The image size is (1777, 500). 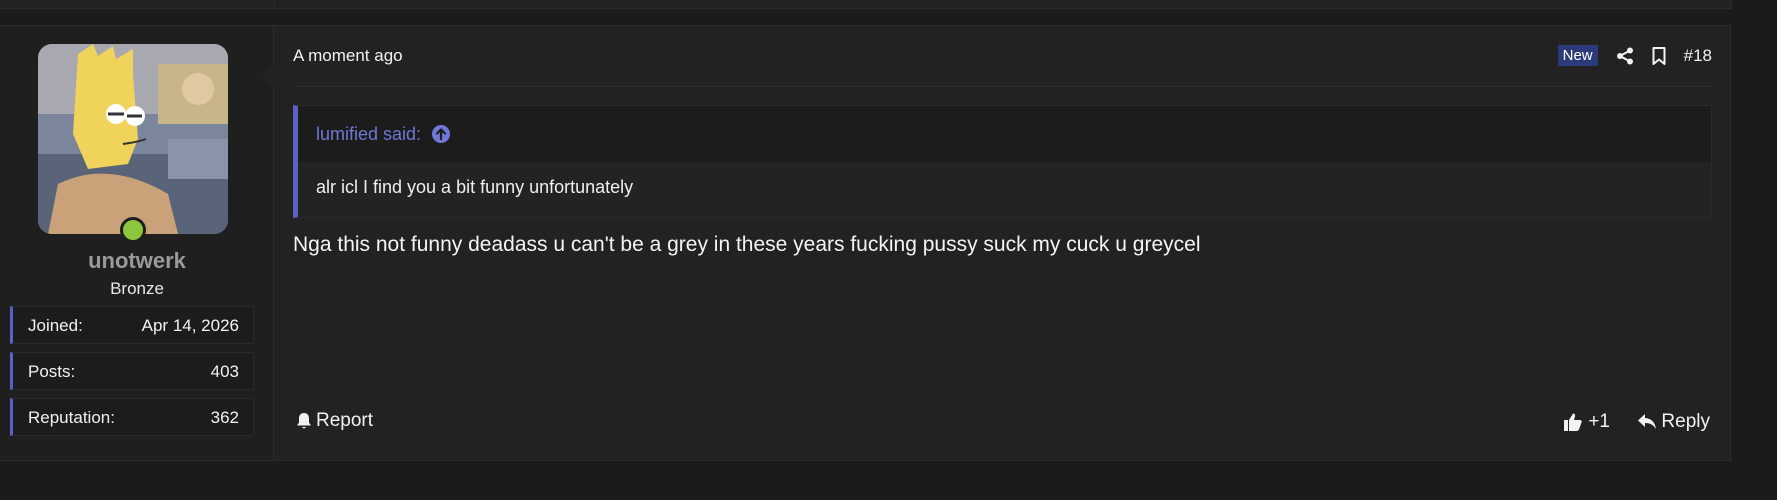 I want to click on post-pointer-arrow, so click(x=268, y=76).